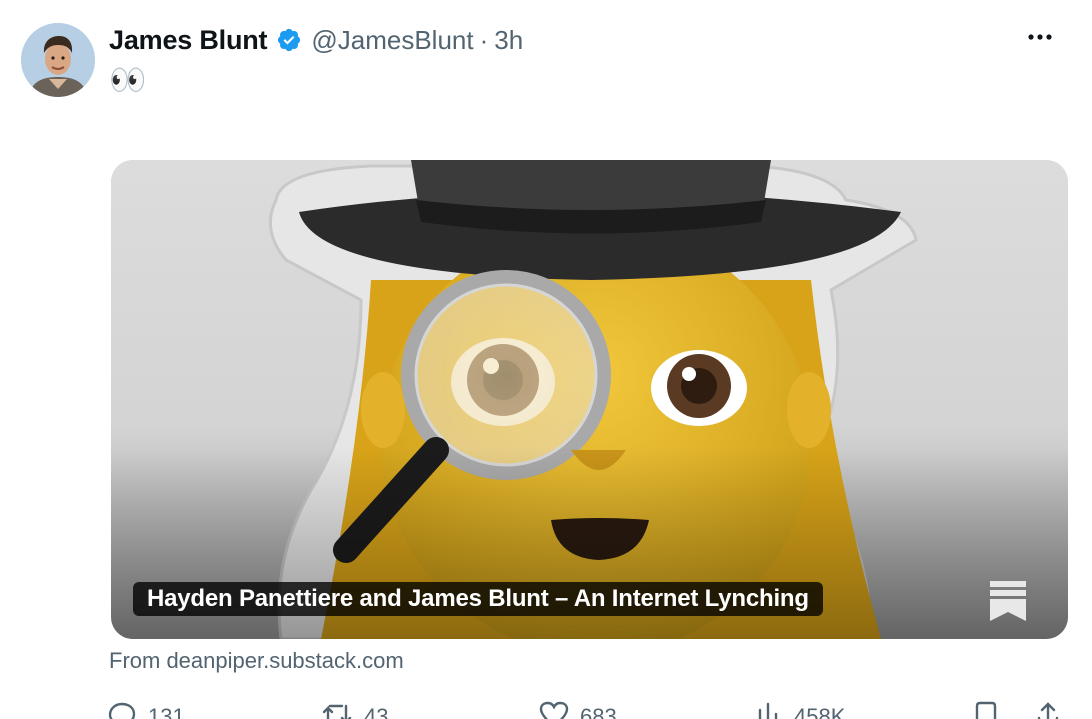 The image size is (1092, 719). What do you see at coordinates (188, 40) in the screenshot?
I see `author-name: James Blunt` at bounding box center [188, 40].